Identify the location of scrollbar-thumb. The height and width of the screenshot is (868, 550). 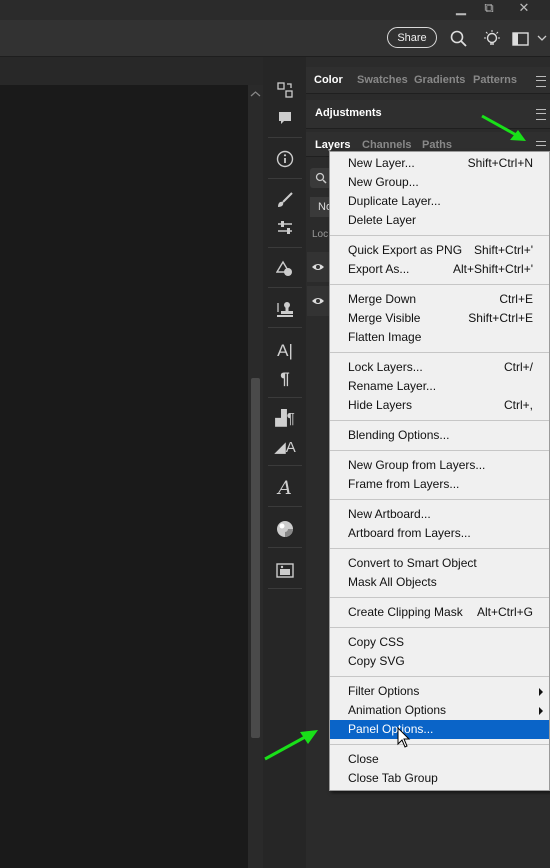
(255, 558).